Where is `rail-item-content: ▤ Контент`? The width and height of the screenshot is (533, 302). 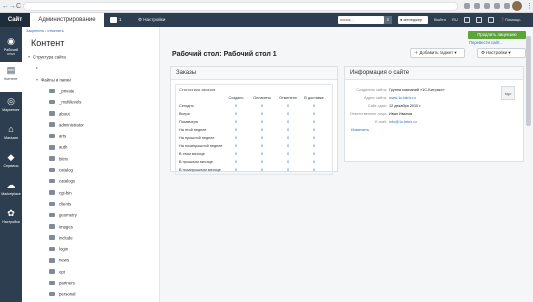
rail-item-content: ▤ Контент is located at coordinates (11, 77).